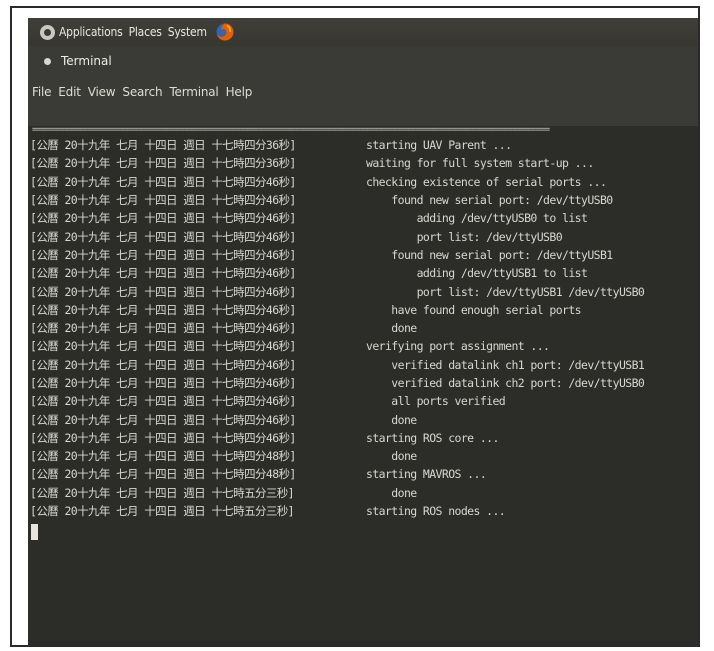 This screenshot has width=714, height=651. Describe the element at coordinates (142, 92) in the screenshot. I see `menu-search: Search` at that location.